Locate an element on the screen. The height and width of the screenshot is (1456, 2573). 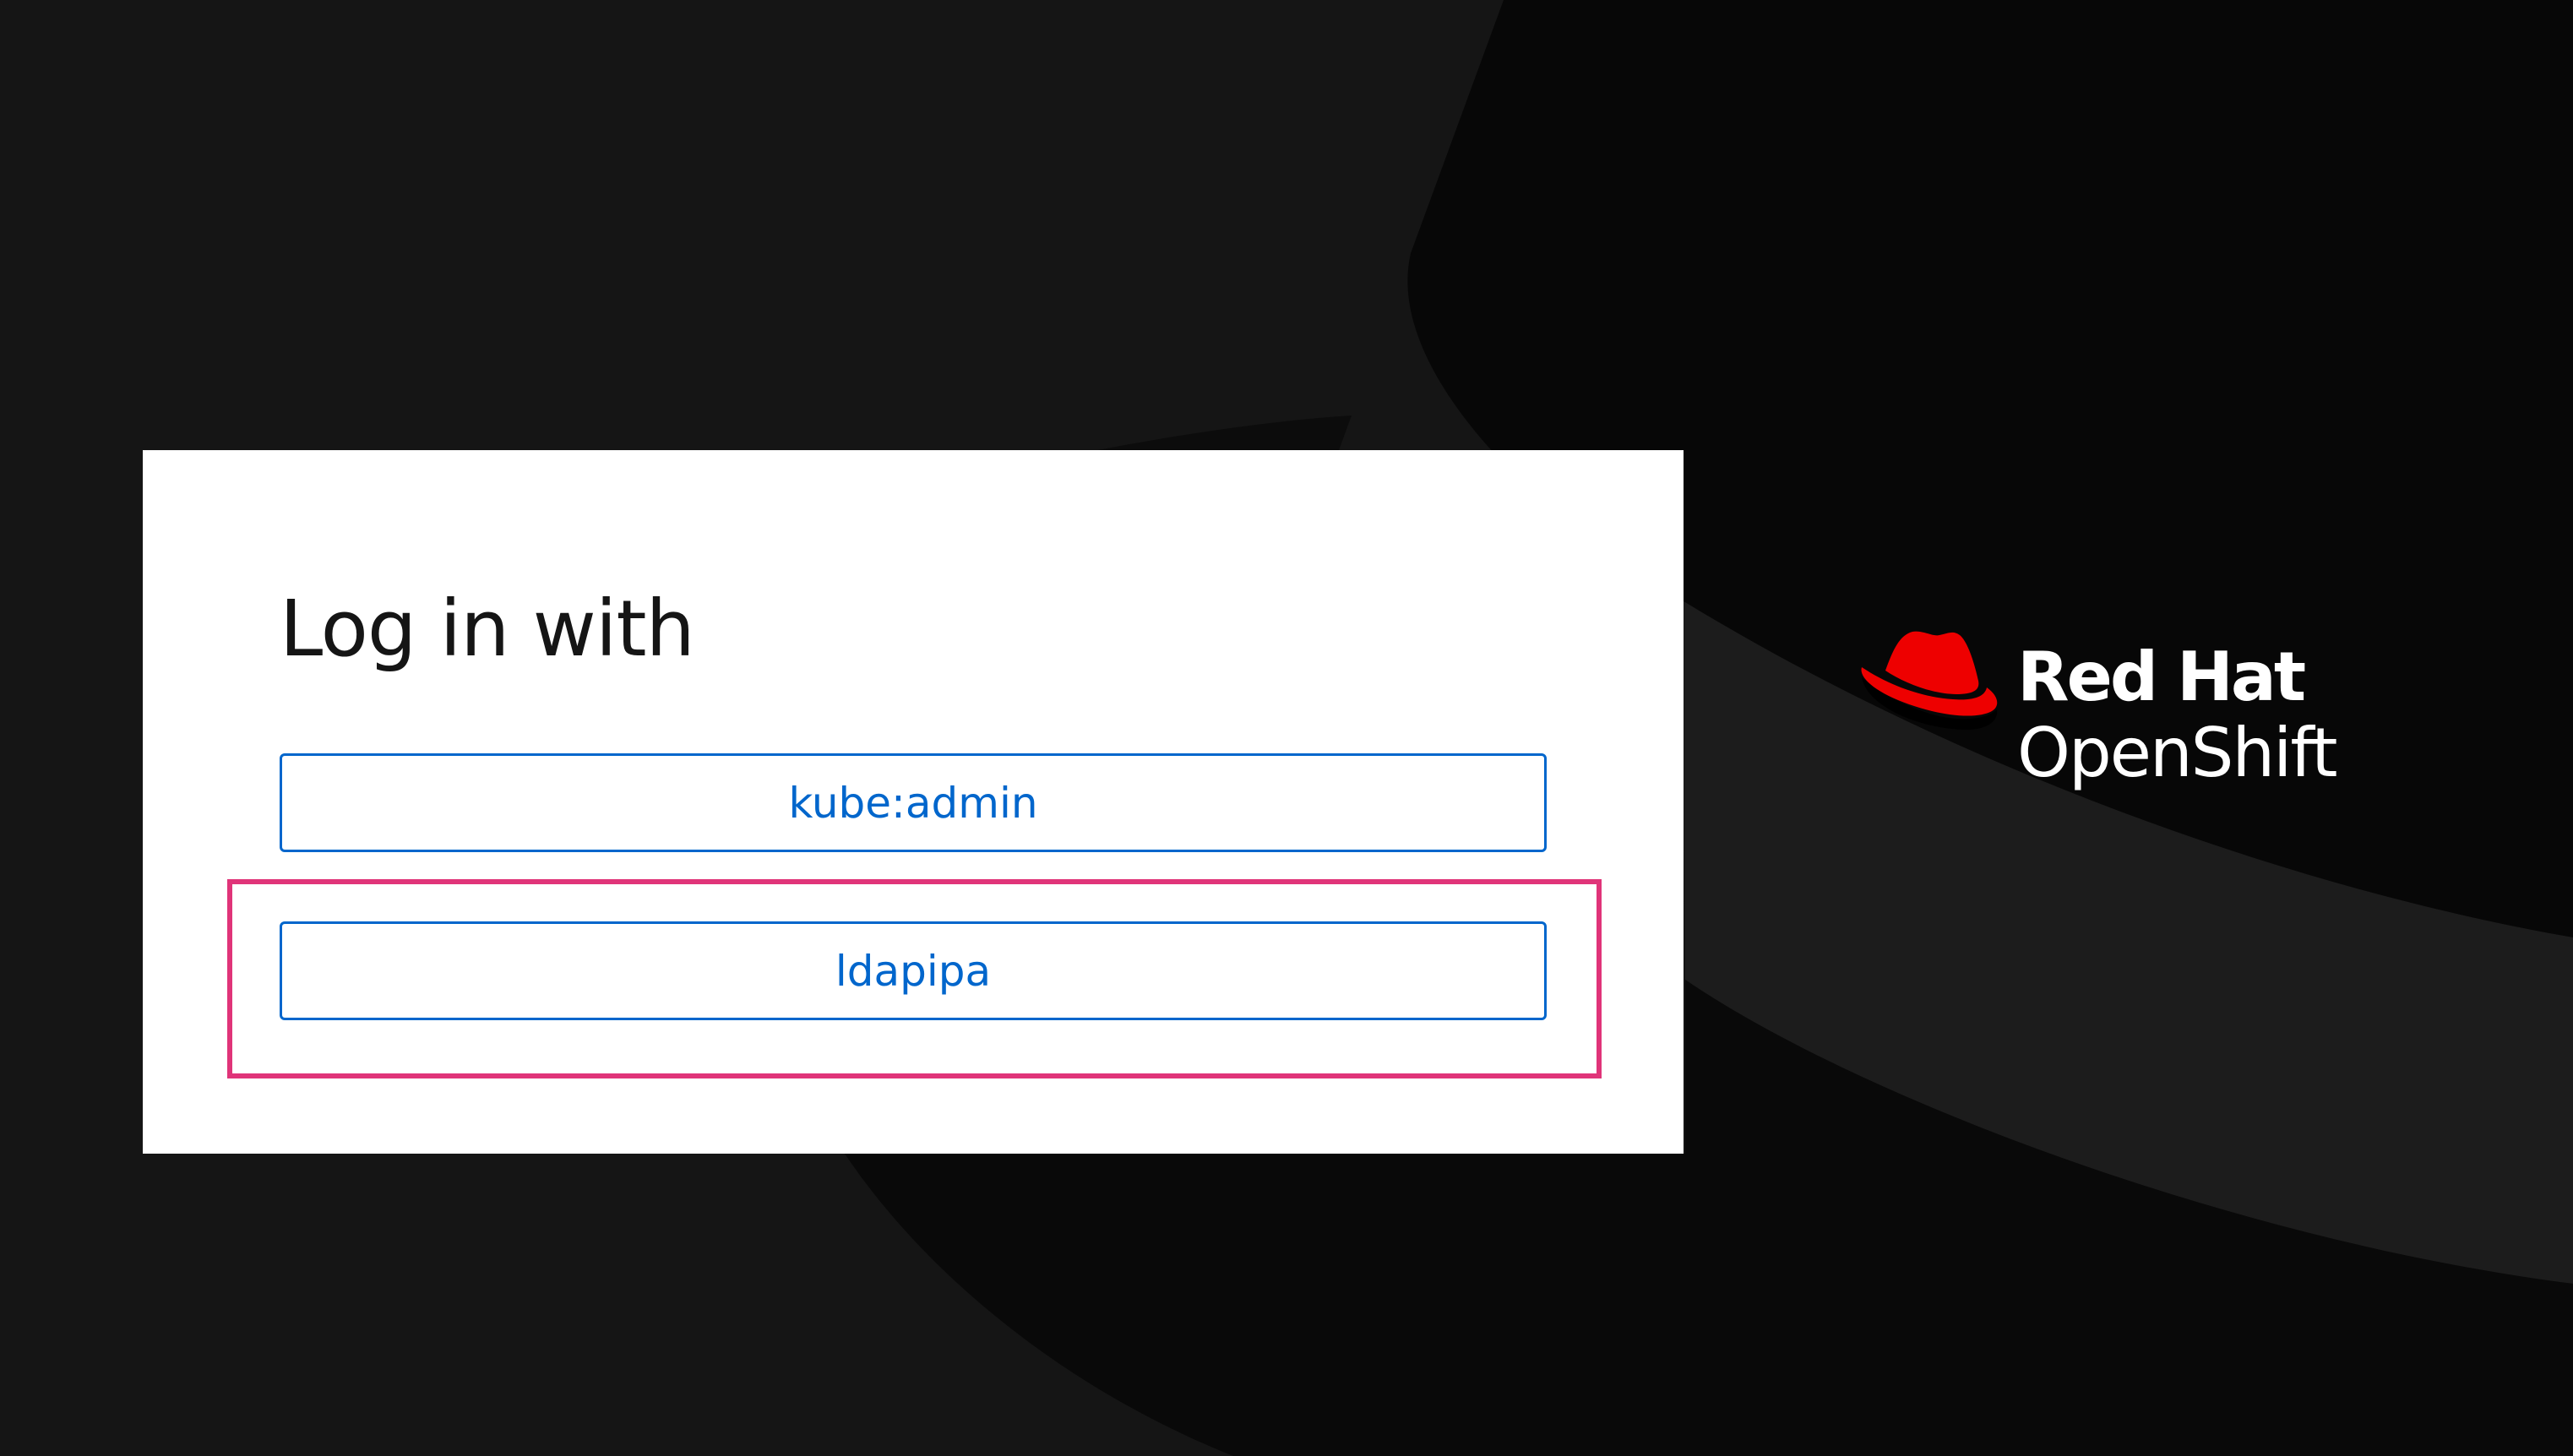
red-hat-icon is located at coordinates (1929, 681).